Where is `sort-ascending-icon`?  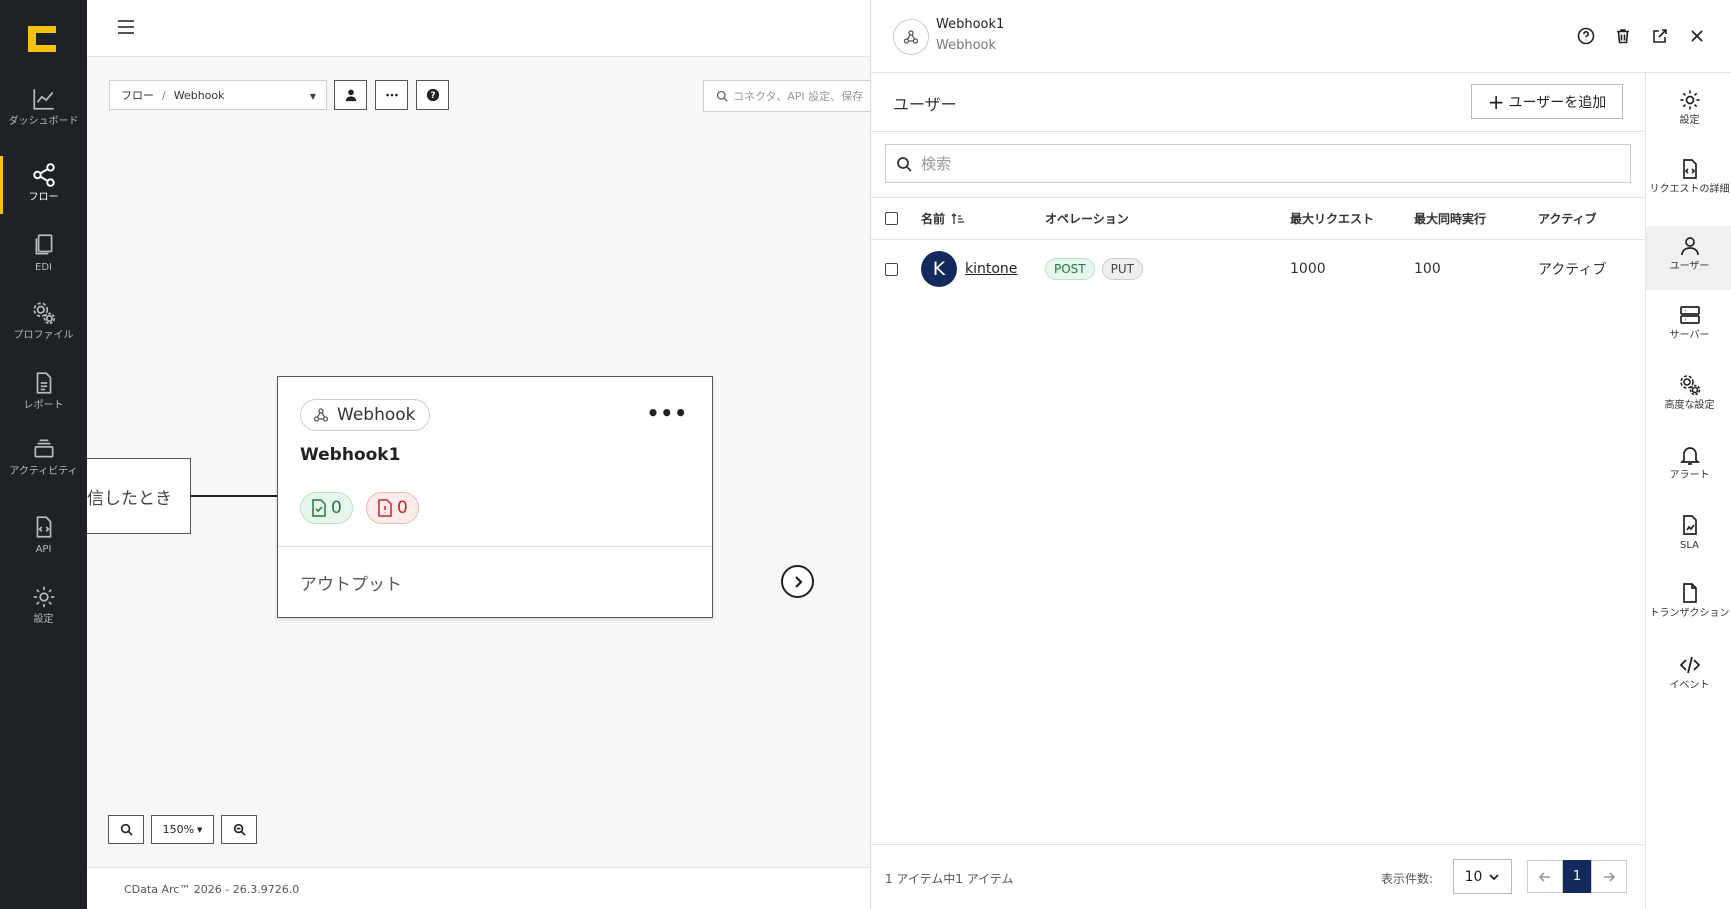
sort-ascending-icon is located at coordinates (958, 219).